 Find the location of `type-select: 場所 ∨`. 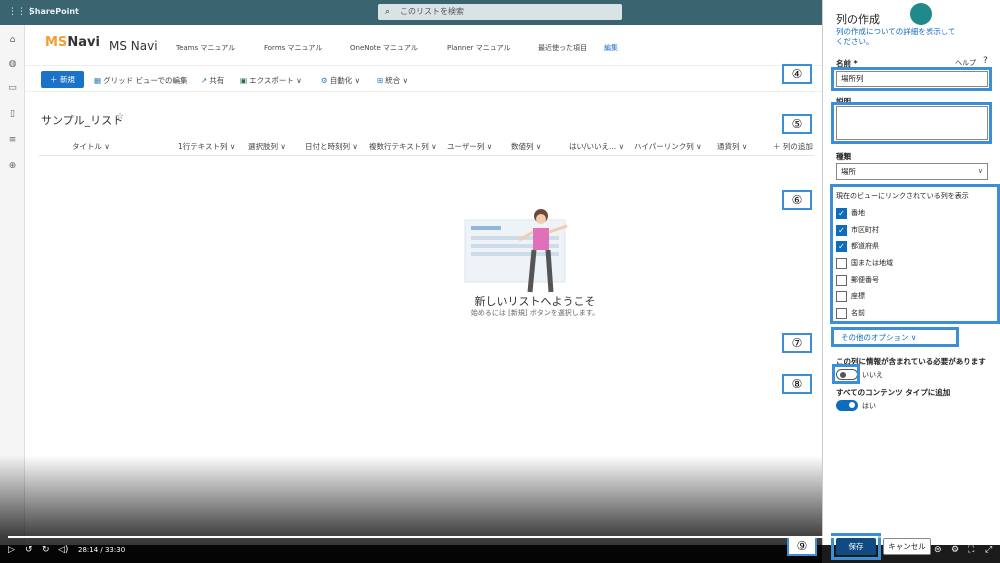

type-select: 場所 ∨ is located at coordinates (912, 171).